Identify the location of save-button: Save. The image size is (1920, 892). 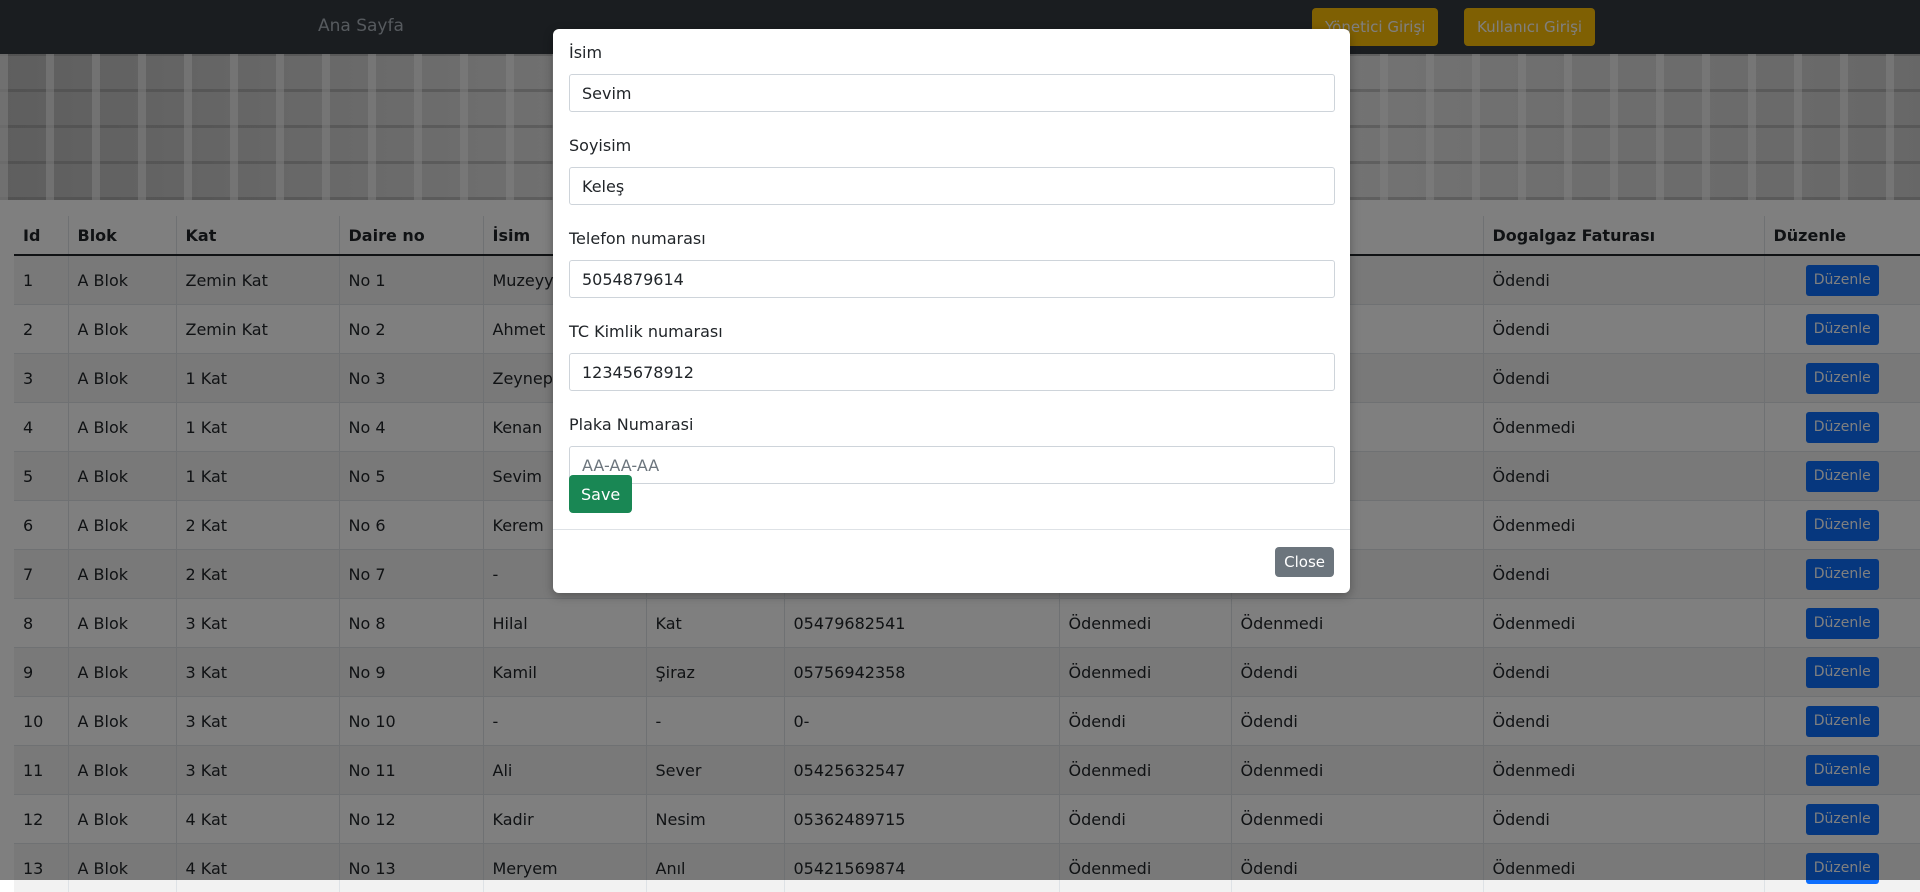
(600, 494).